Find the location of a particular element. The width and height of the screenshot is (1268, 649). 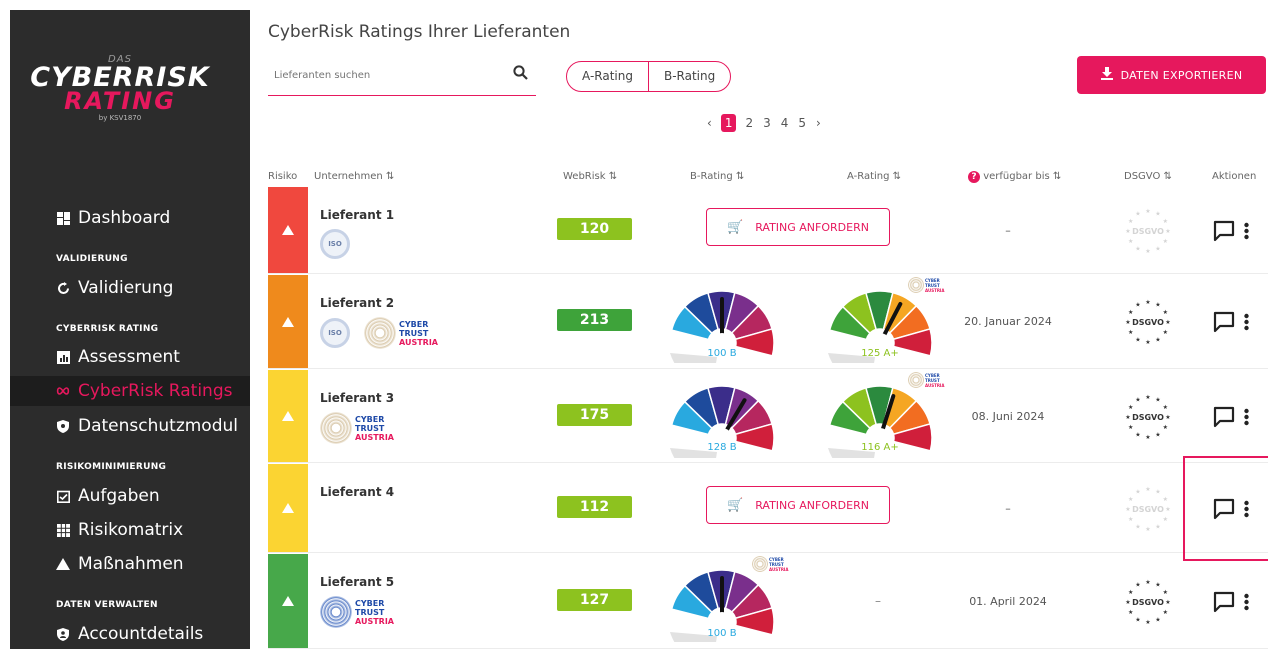

sidebar-item-accountdetails: Accountdetails is located at coordinates (130, 634).